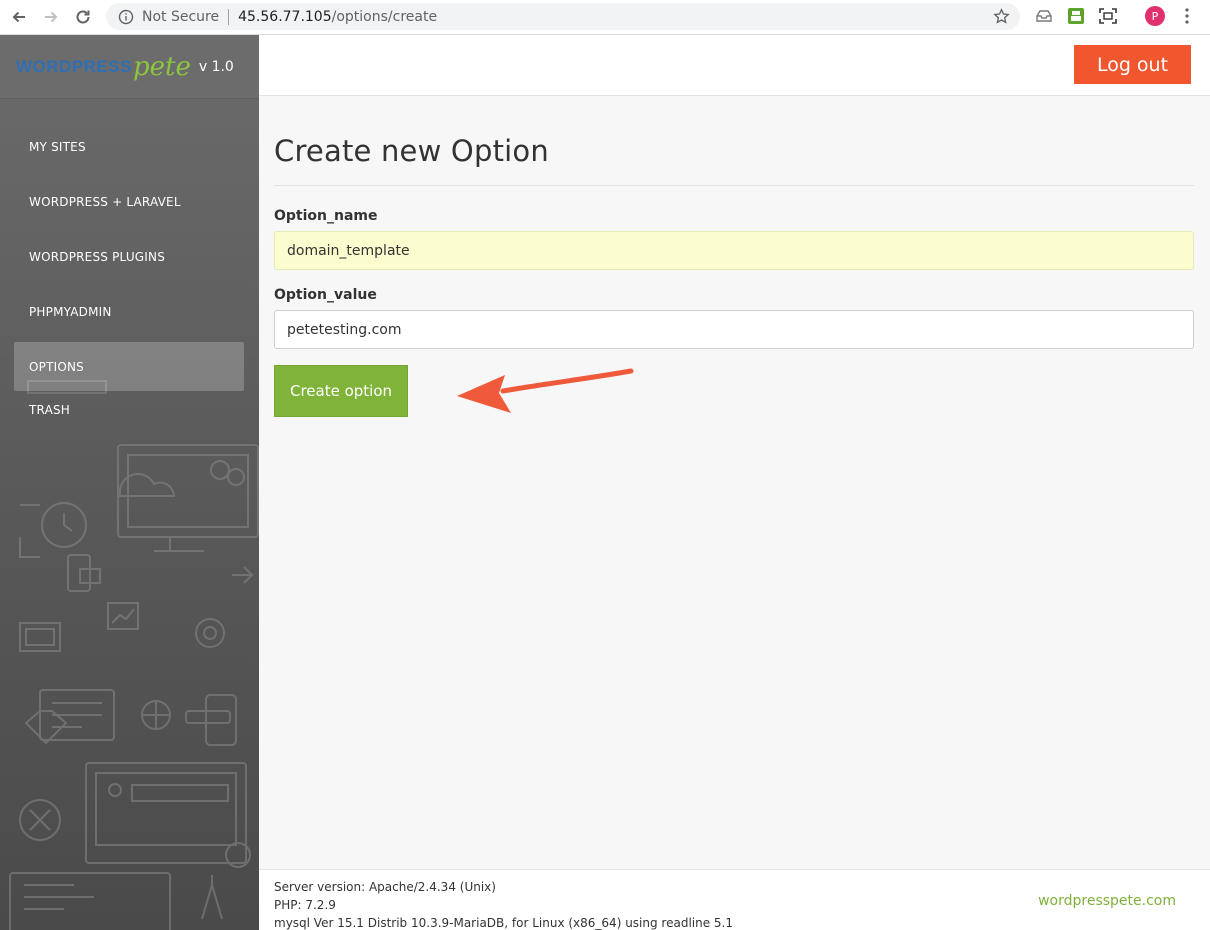 The width and height of the screenshot is (1210, 930). I want to click on brand-wordpress-text: WORDPRESS, so click(74, 66).